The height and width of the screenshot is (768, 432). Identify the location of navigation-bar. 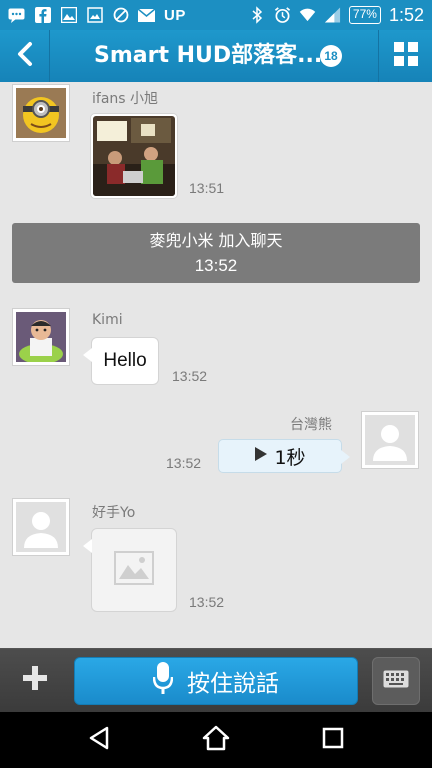
(216, 740).